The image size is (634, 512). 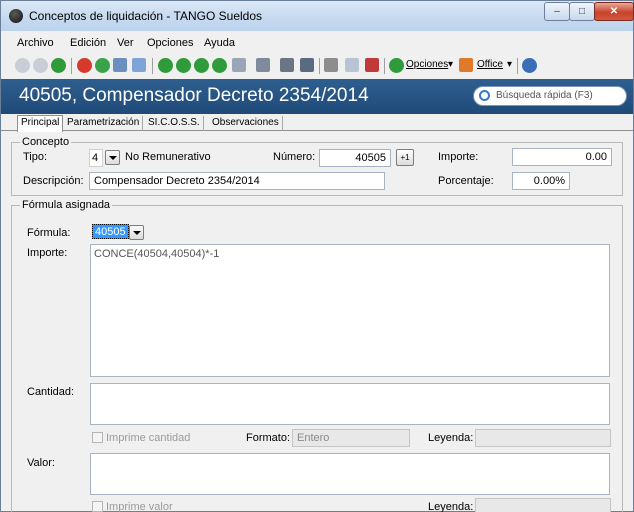 I want to click on imprime-cantidad-label: Imprime cantidad, so click(x=148, y=438).